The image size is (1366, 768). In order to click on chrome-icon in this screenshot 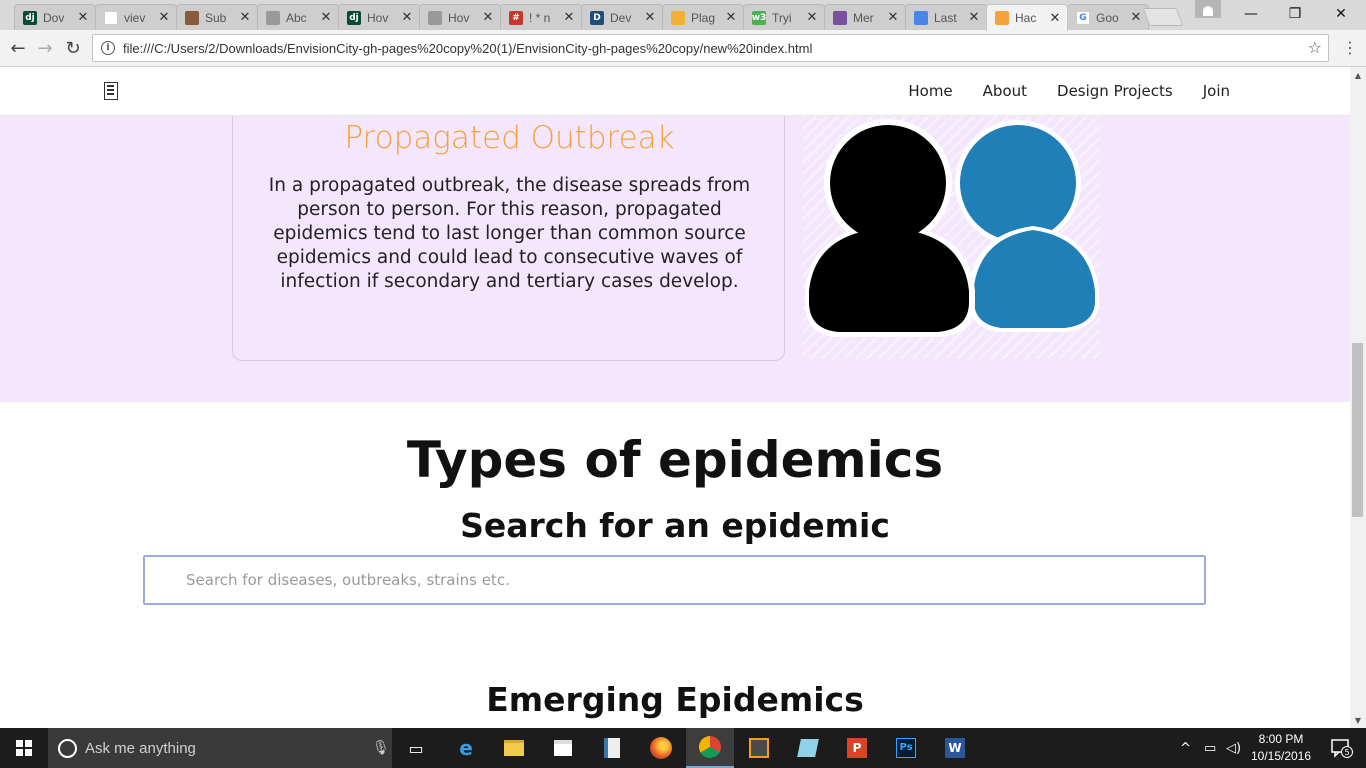, I will do `click(710, 748)`.